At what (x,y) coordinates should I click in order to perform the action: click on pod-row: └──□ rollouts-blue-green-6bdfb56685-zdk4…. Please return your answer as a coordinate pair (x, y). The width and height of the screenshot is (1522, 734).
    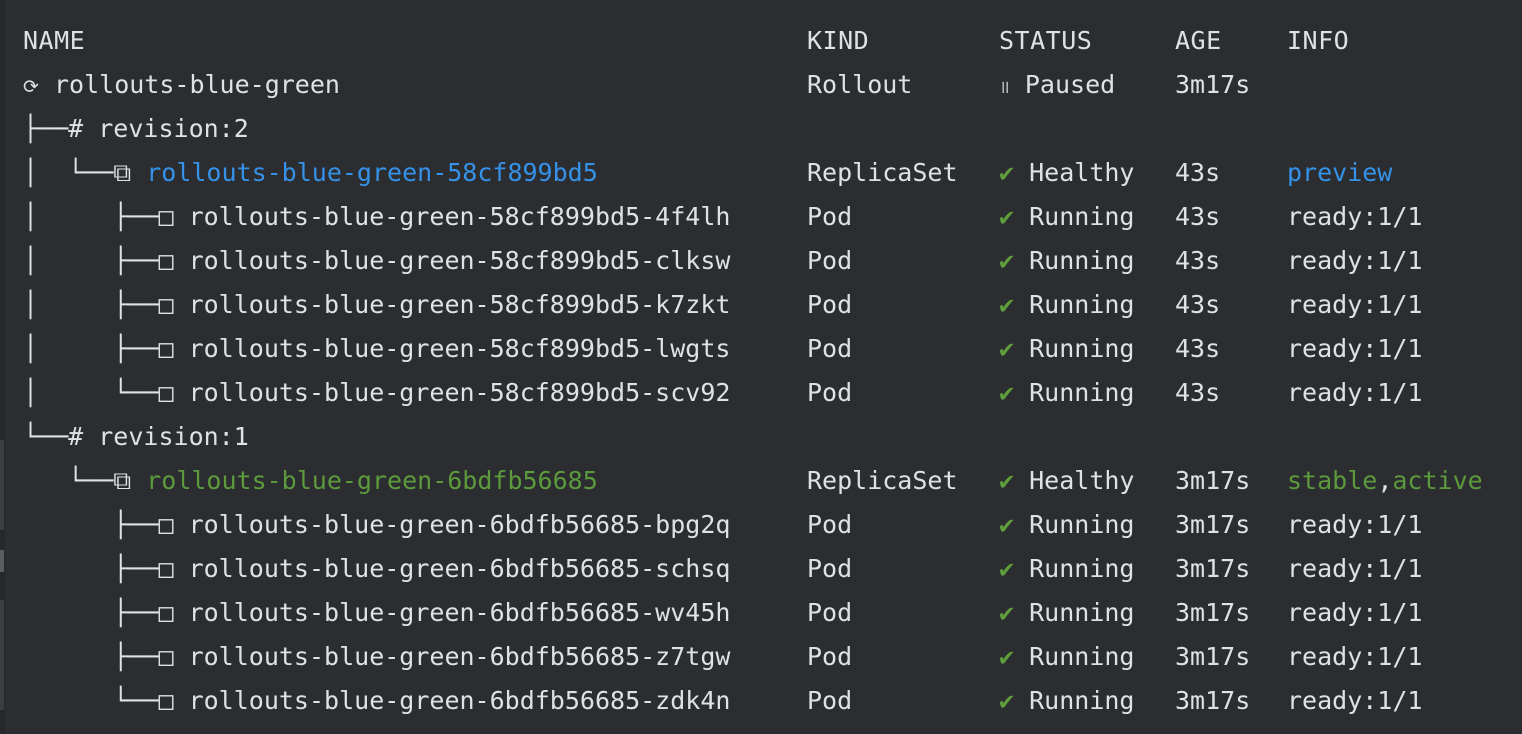
    Looking at the image, I should click on (761, 701).